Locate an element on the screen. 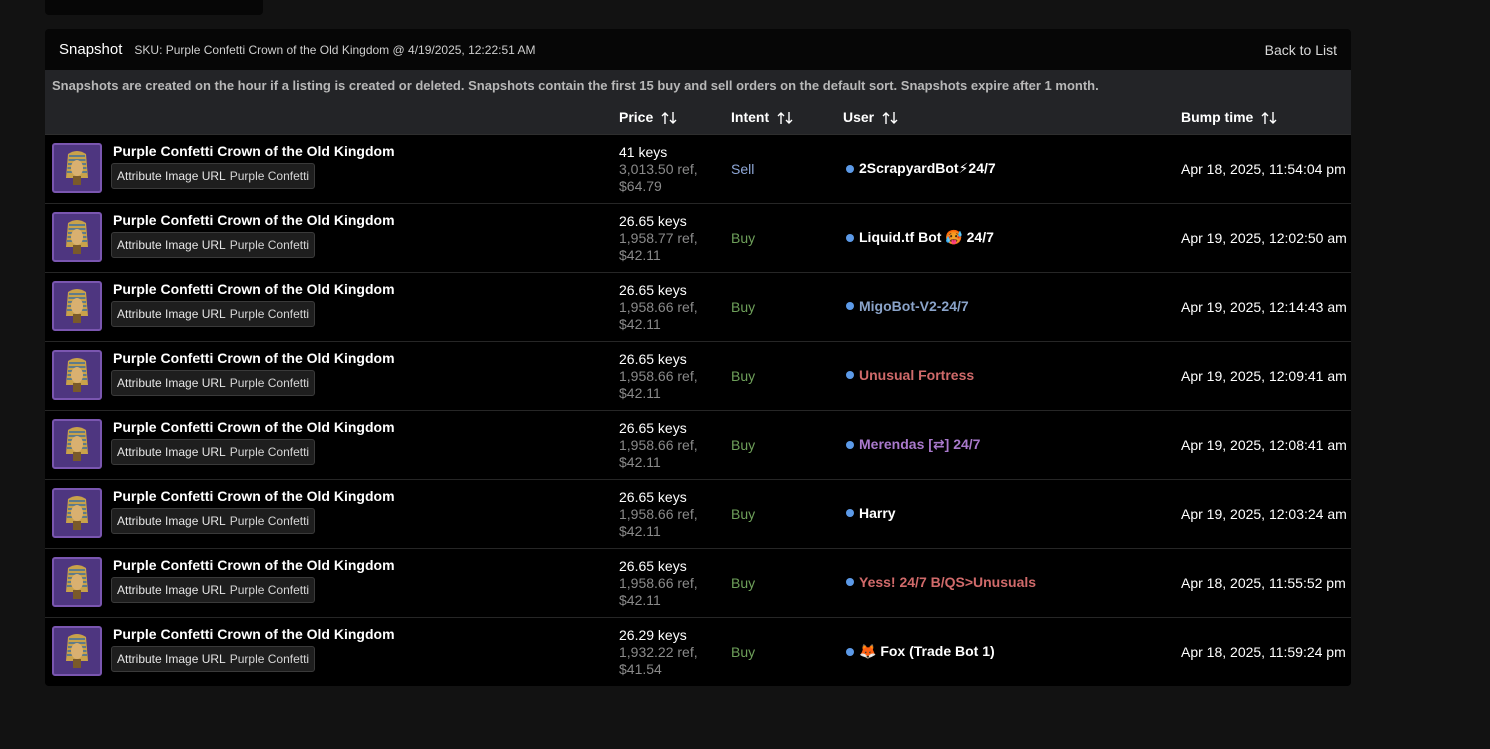 This screenshot has height=749, width=1490. user-link: Merendas [⇄] 24/7 is located at coordinates (913, 444).